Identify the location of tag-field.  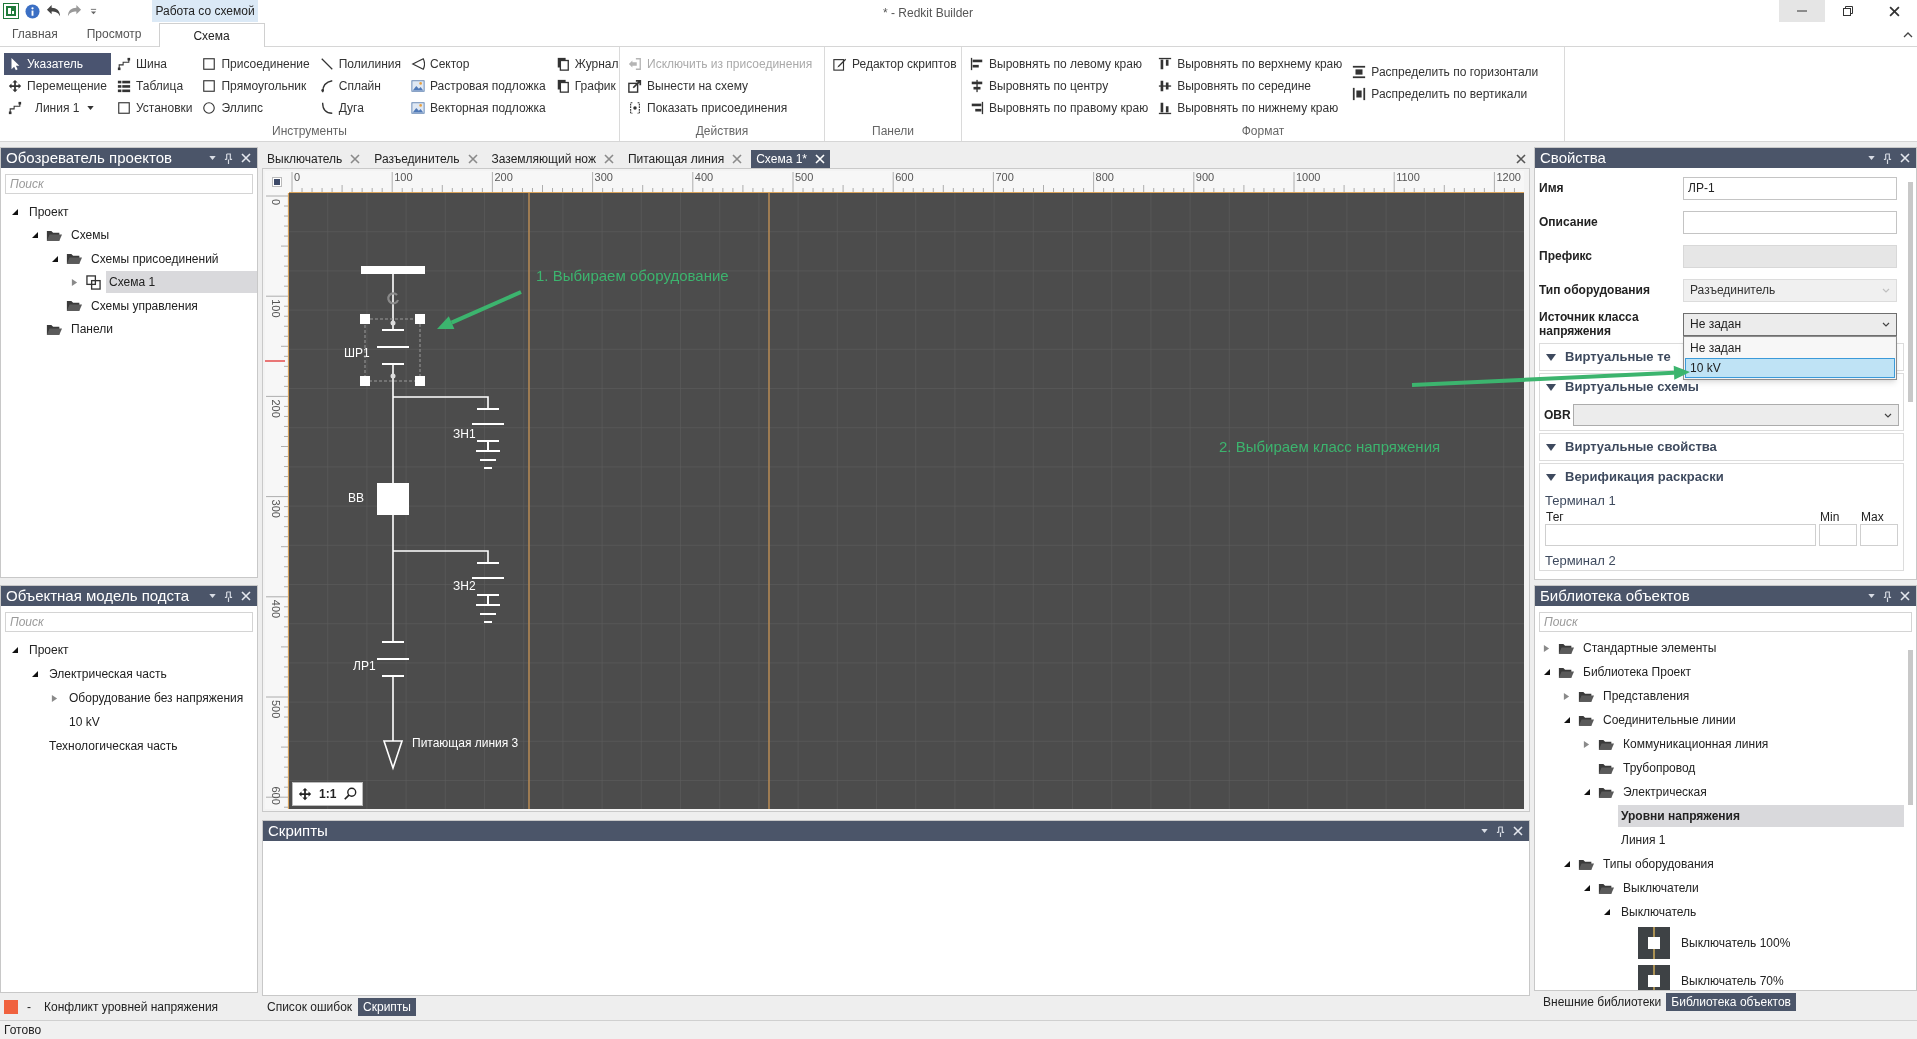
(1680, 535).